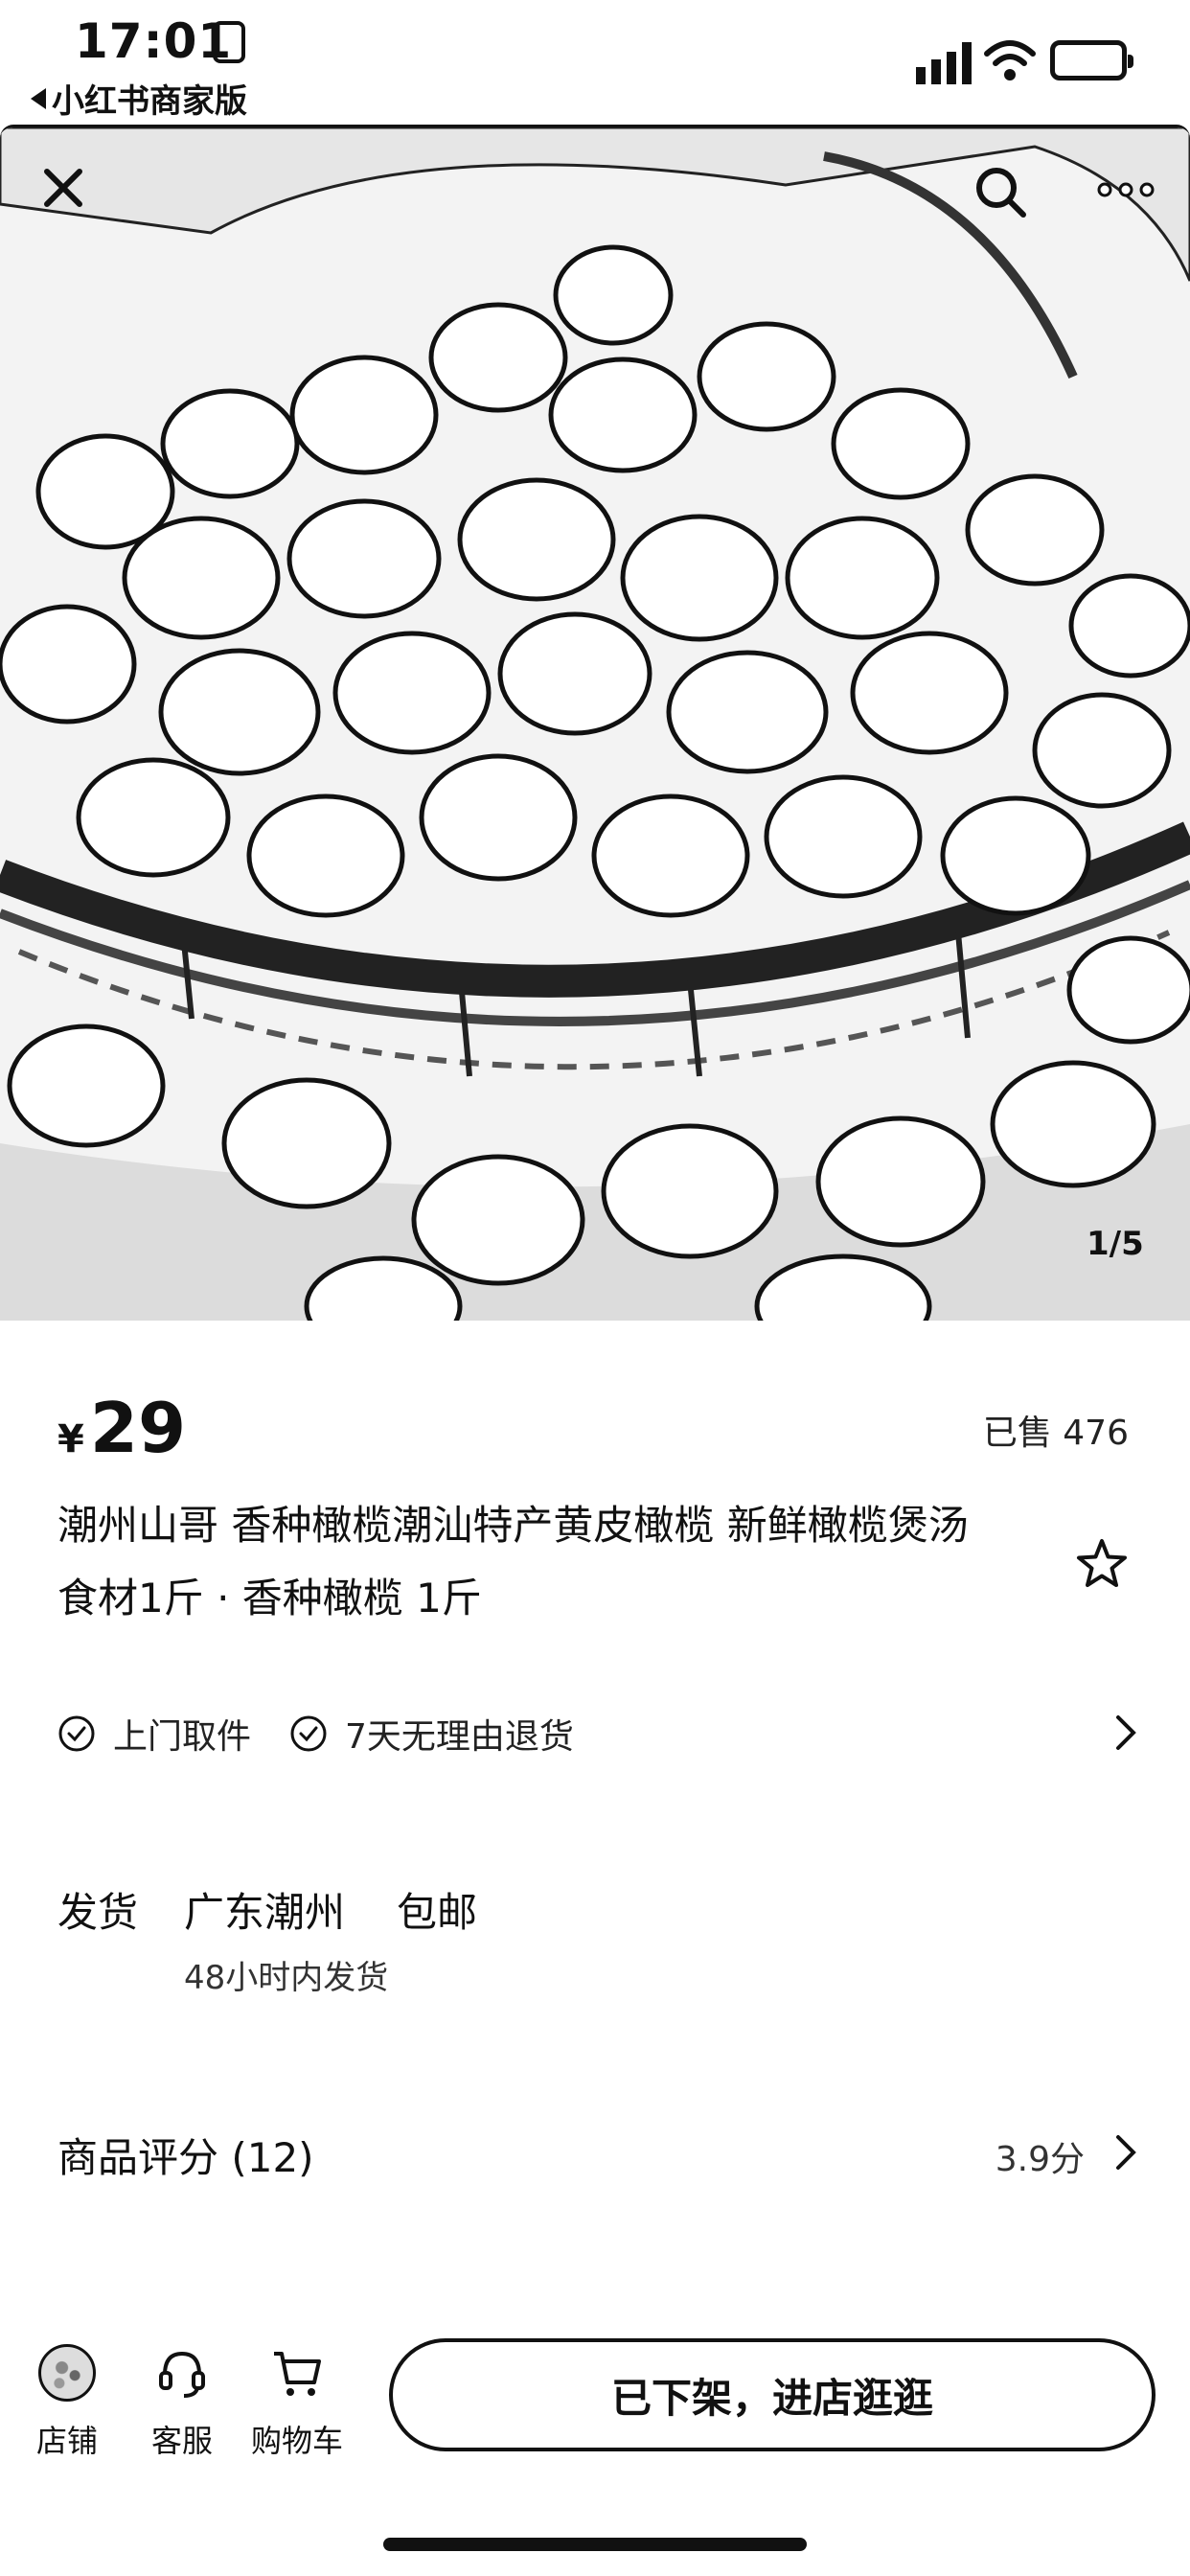 The width and height of the screenshot is (1190, 2576). I want to click on star-outline-icon, so click(1102, 1564).